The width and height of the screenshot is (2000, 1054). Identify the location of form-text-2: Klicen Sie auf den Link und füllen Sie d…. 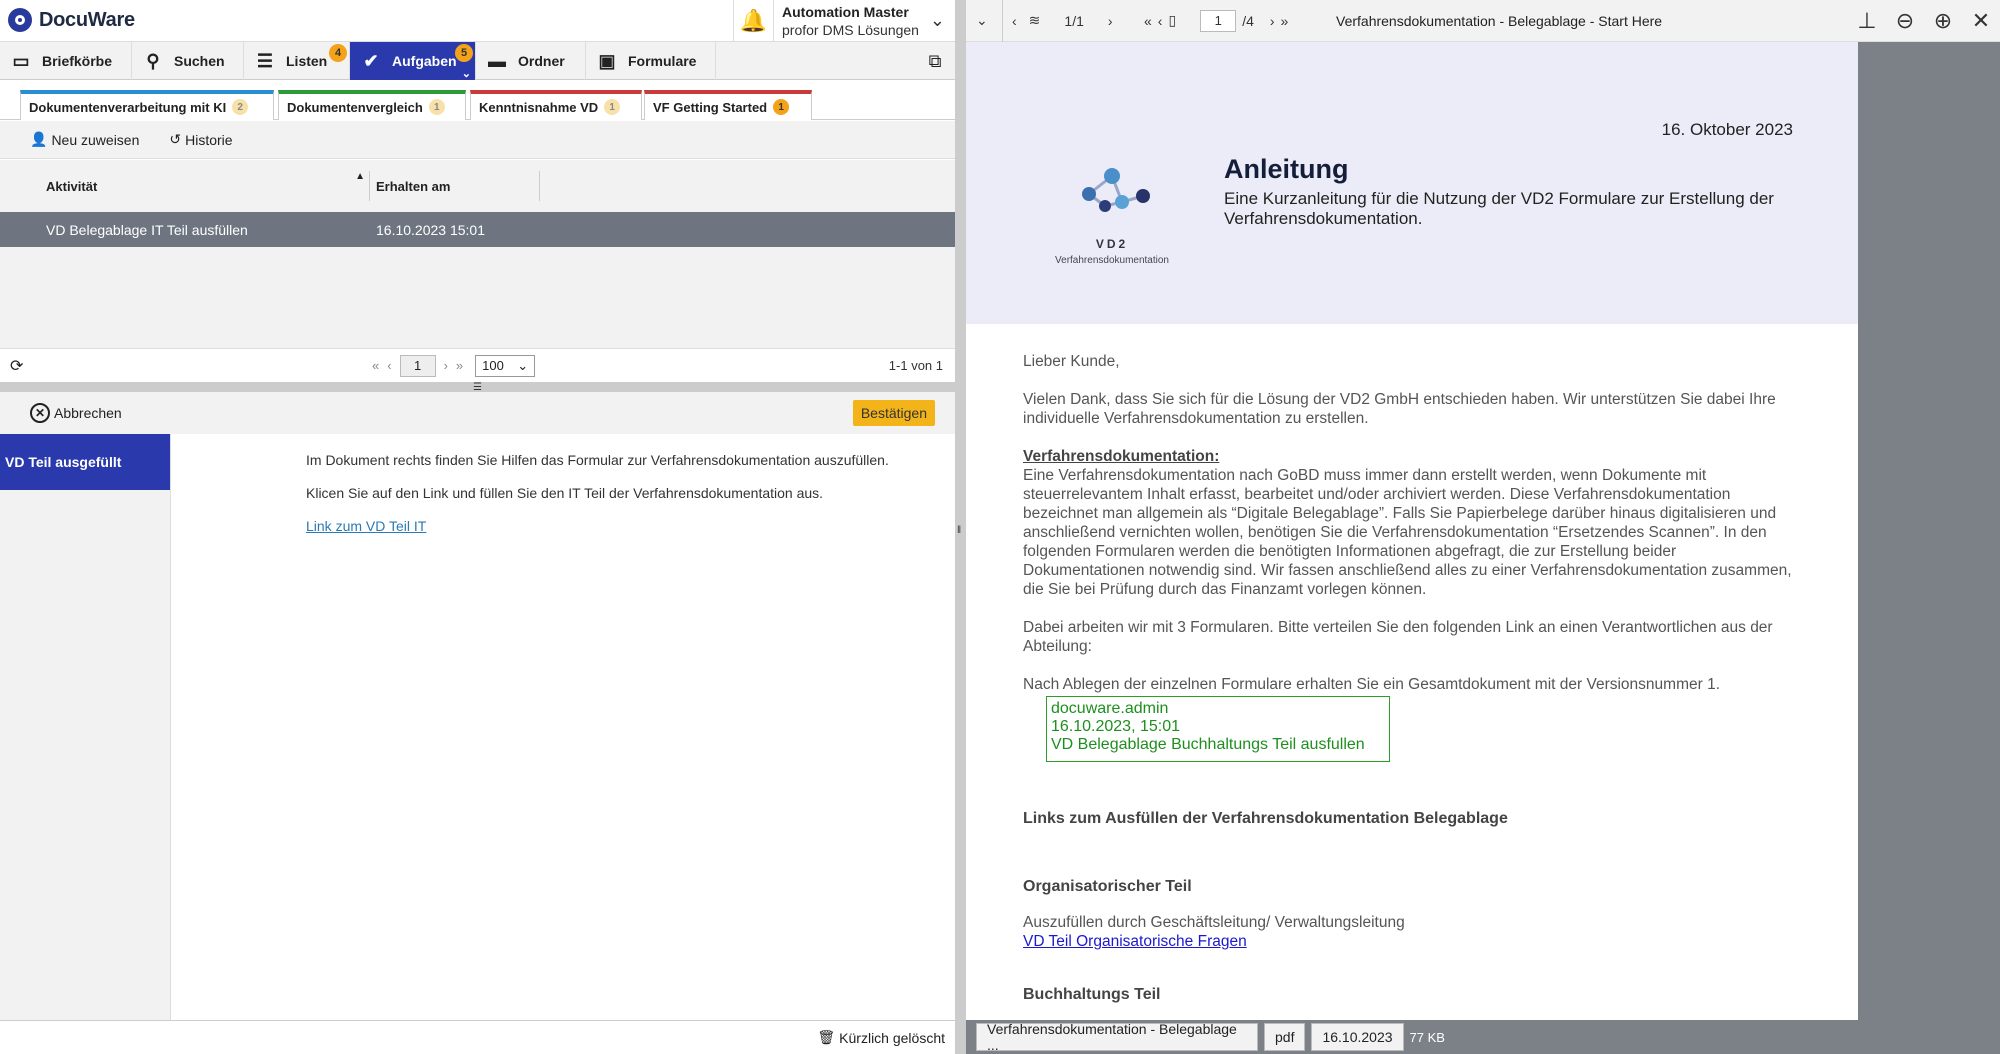
(565, 493).